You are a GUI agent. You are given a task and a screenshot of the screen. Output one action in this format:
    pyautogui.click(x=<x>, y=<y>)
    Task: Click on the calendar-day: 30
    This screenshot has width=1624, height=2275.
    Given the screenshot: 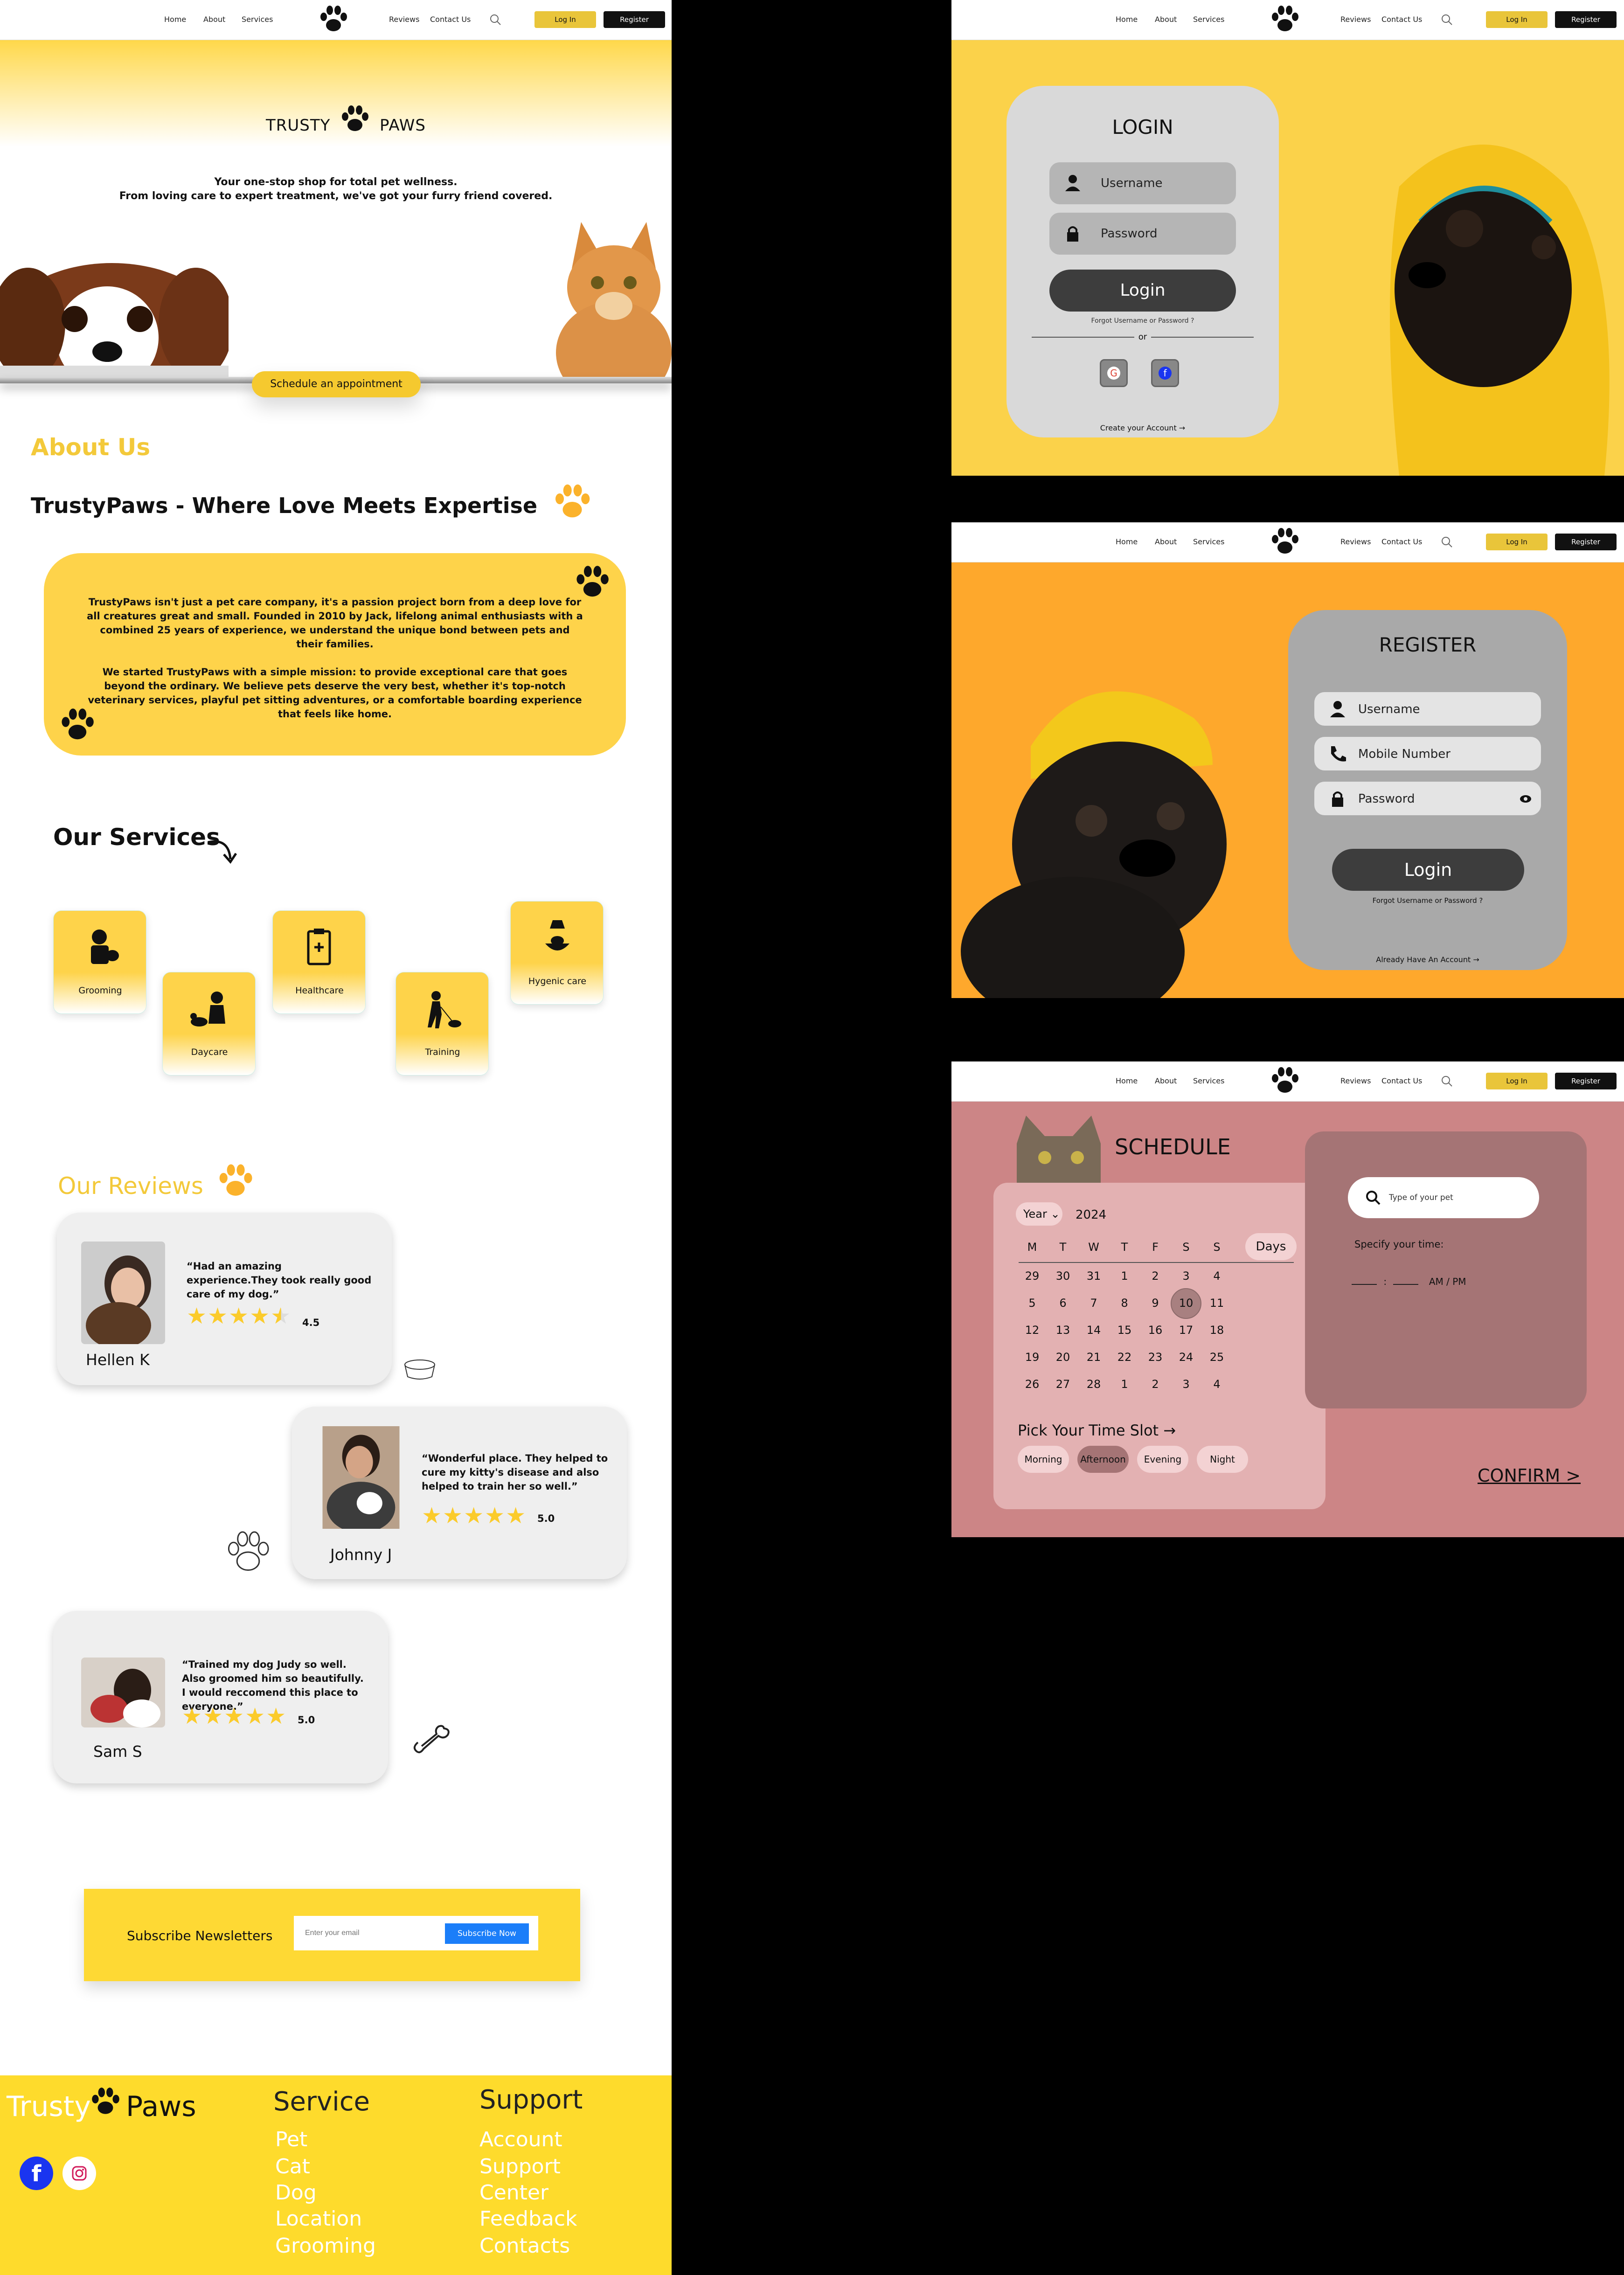 What is the action you would take?
    pyautogui.click(x=1063, y=1276)
    